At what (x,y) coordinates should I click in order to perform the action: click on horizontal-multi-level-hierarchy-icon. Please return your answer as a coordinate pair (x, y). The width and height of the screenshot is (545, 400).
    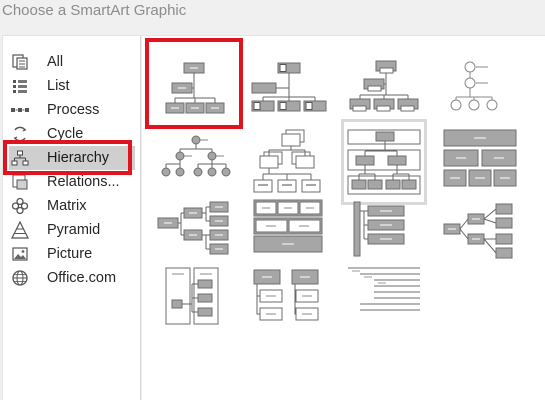
    Looking at the image, I should click on (480, 236).